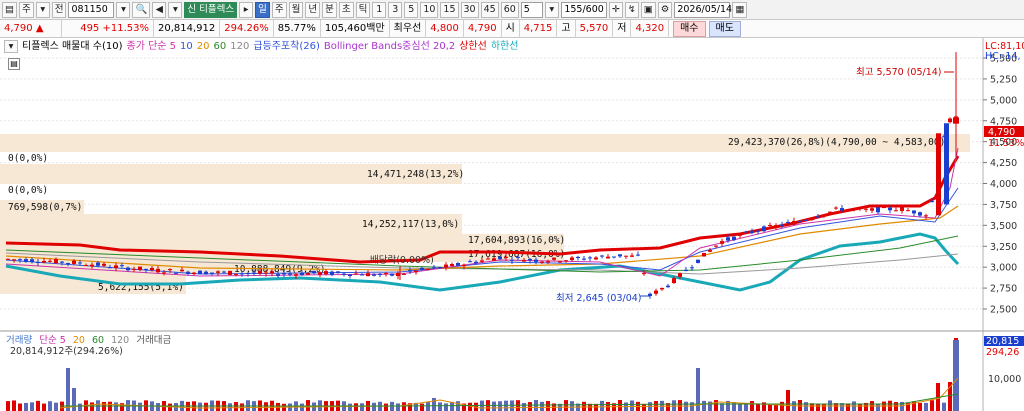  What do you see at coordinates (449, 9) in the screenshot?
I see `interval-15: 15` at bounding box center [449, 9].